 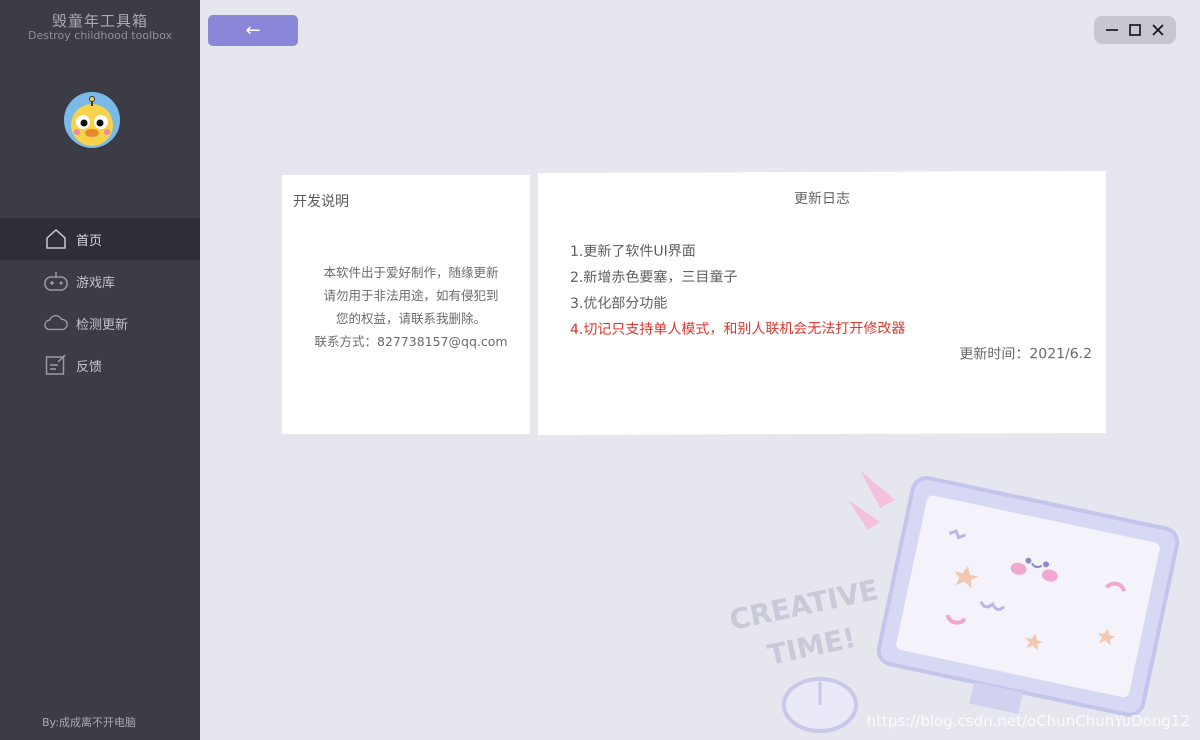 I want to click on sidebar-item-home: 首页, so click(x=100, y=239).